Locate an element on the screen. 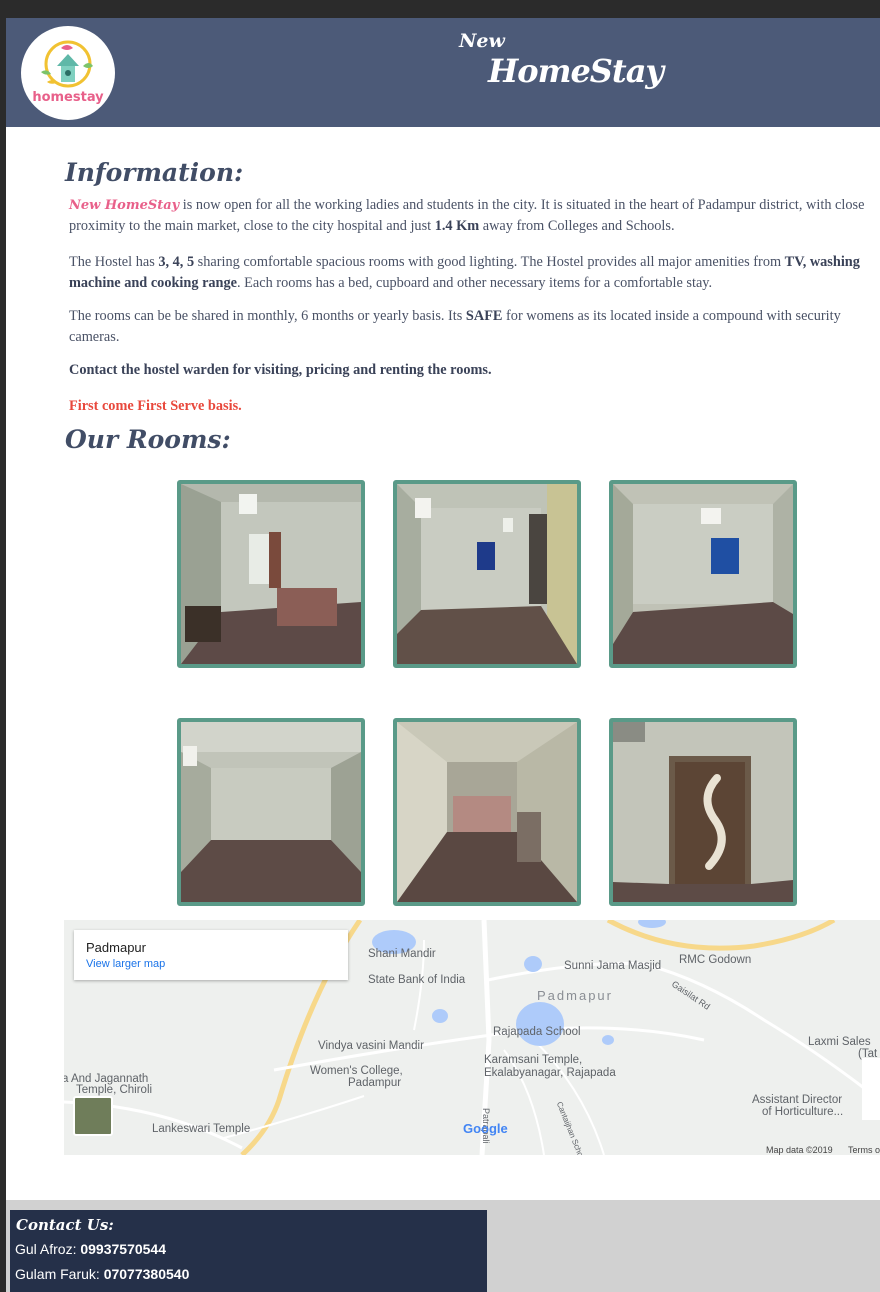 The height and width of the screenshot is (1292, 880). logo-text: homestay is located at coordinates (68, 97).